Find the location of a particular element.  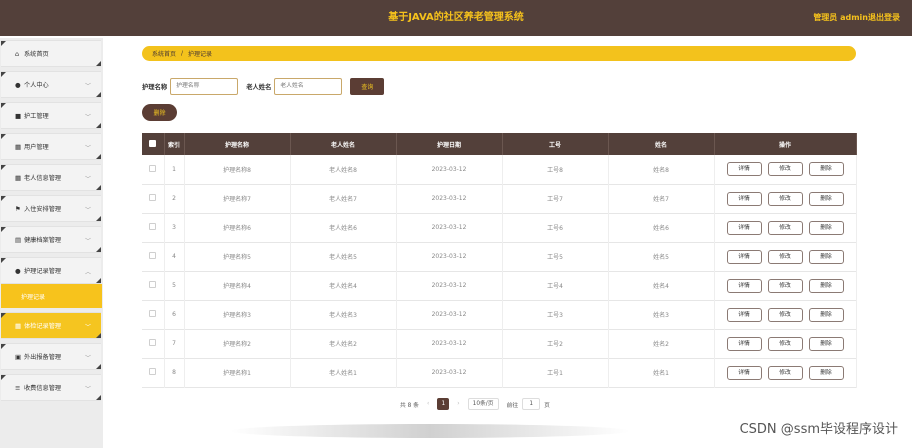

prev-page-icon: ‹ is located at coordinates (428, 404).